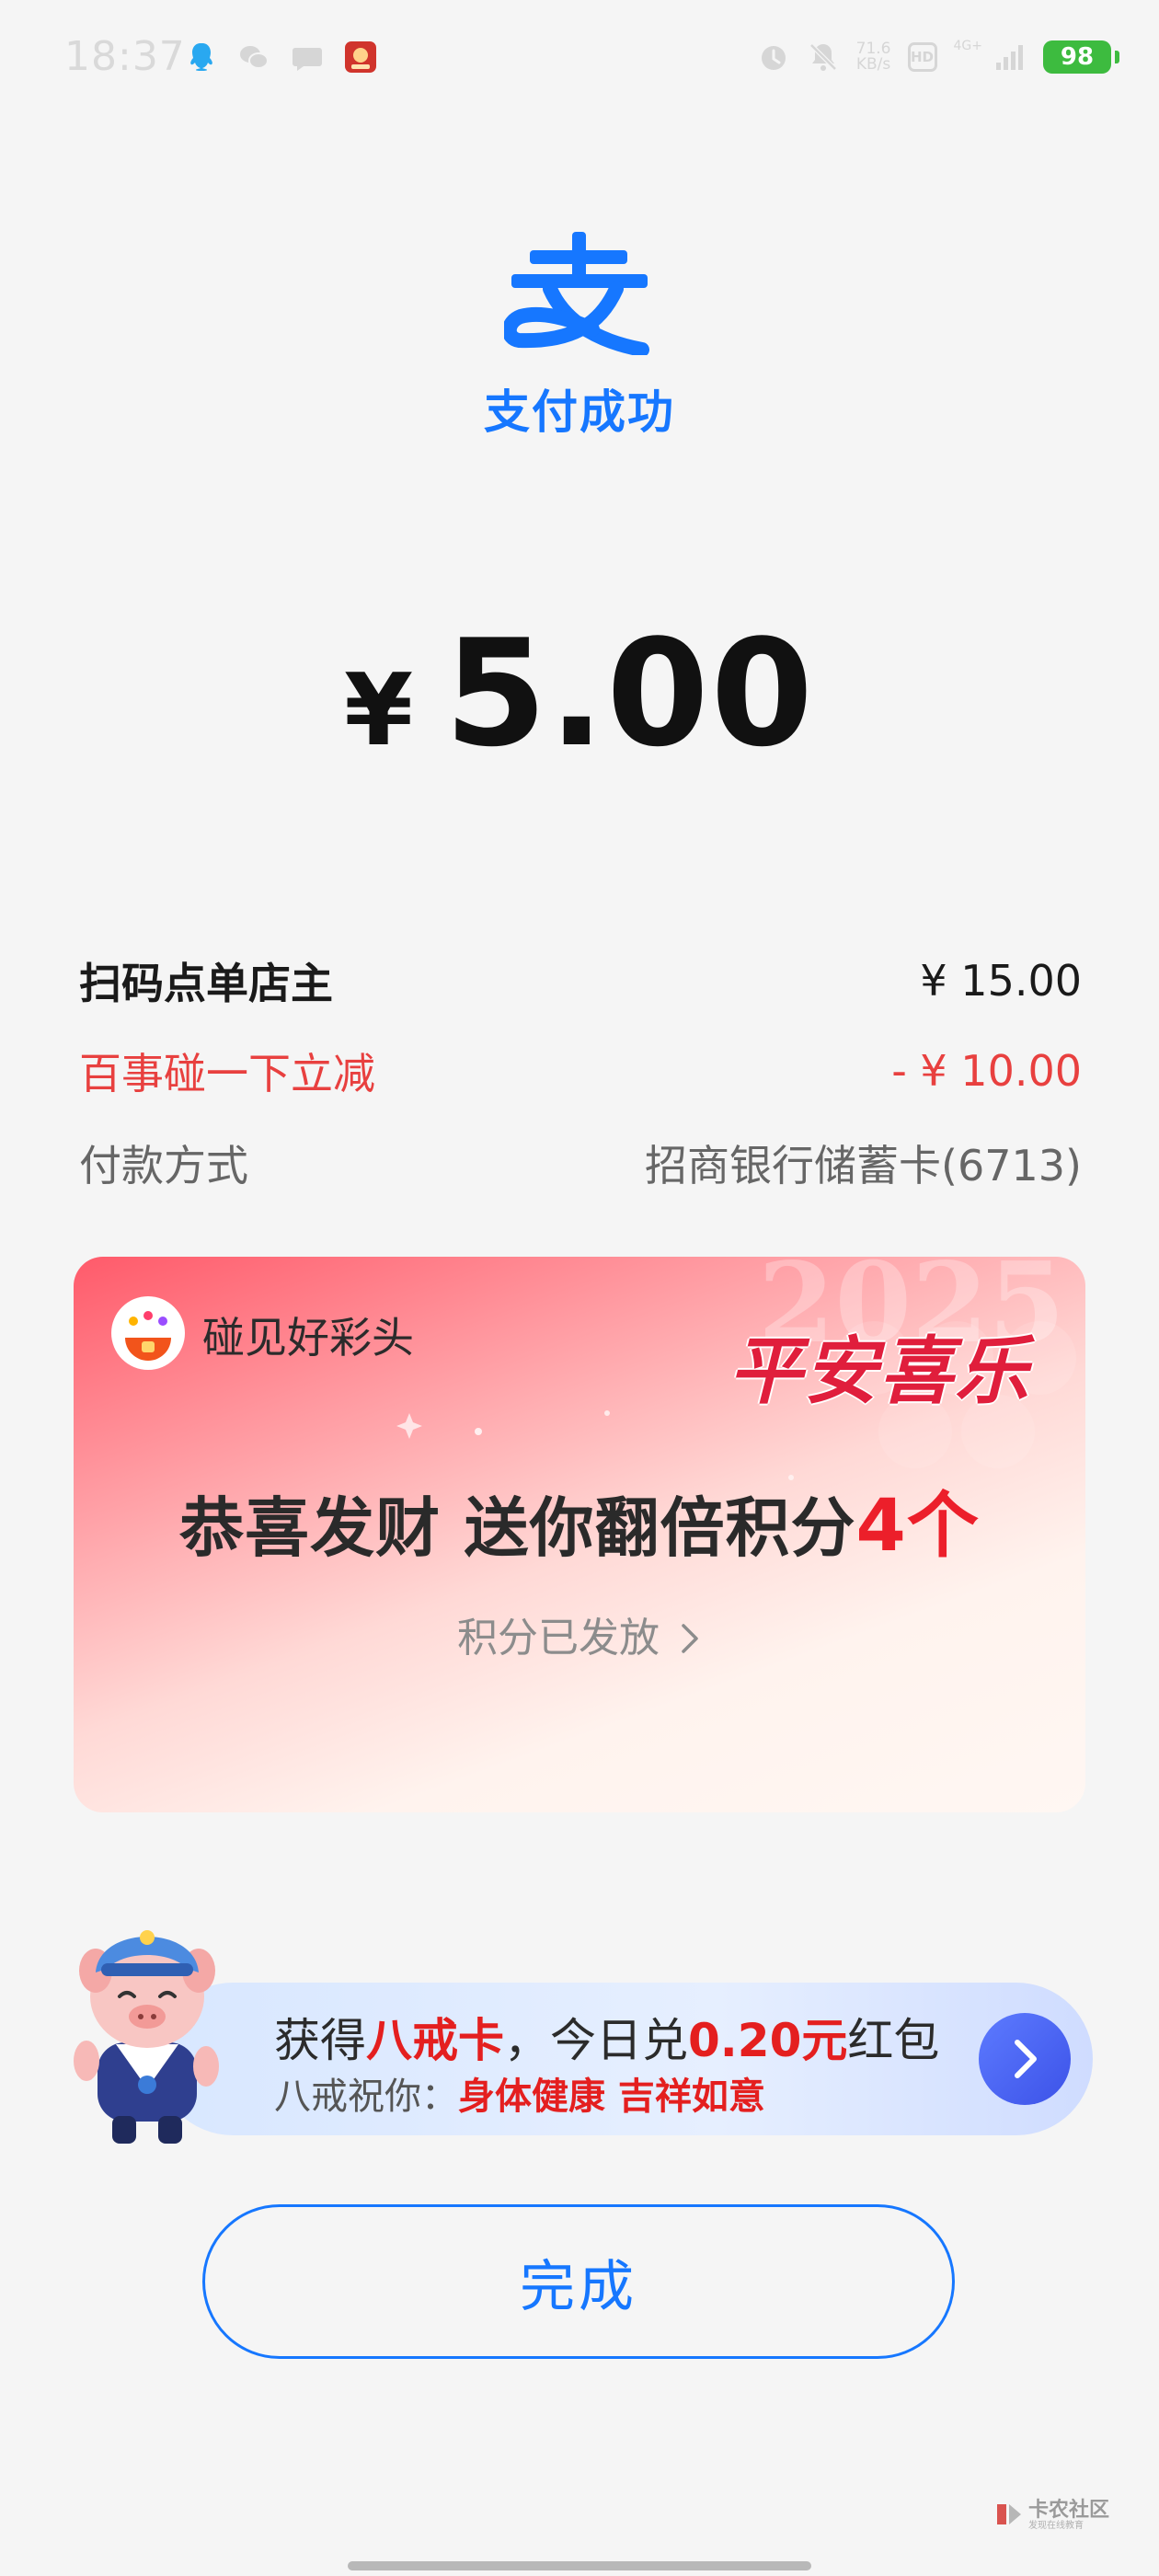 Image resolution: width=1159 pixels, height=2576 pixels. What do you see at coordinates (1077, 57) in the screenshot?
I see `battery-level: 98` at bounding box center [1077, 57].